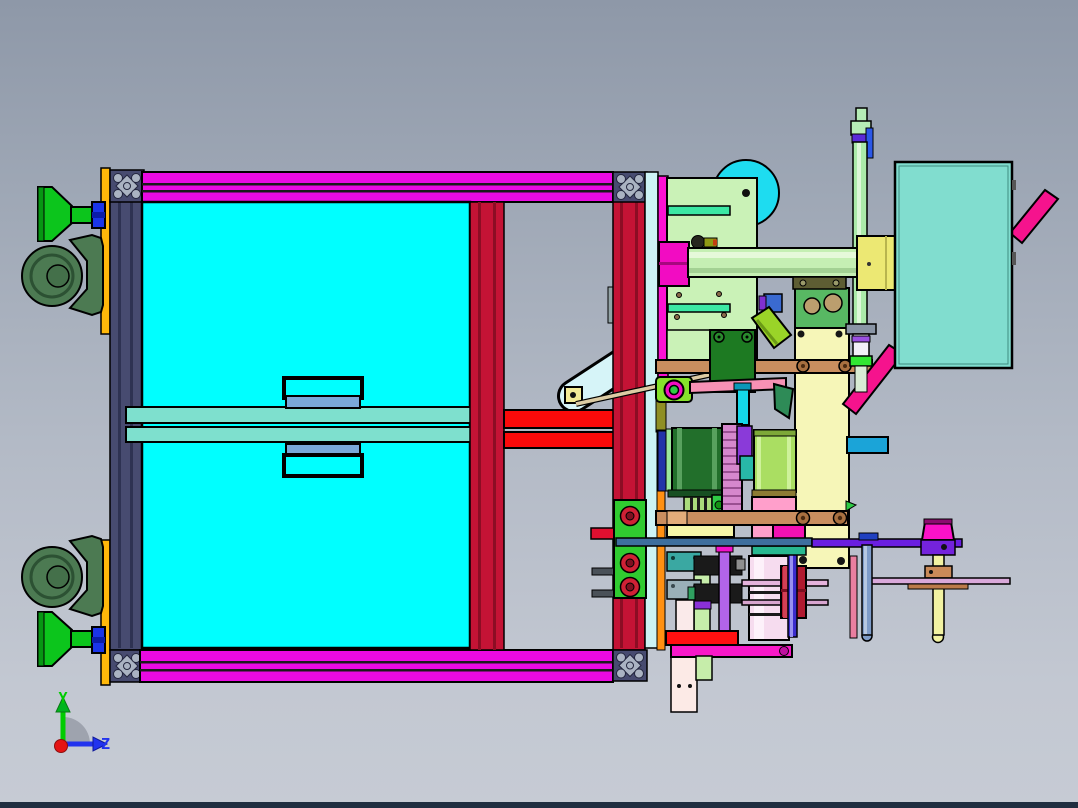 The image size is (1078, 808). I want to click on leveler-nut-upper-stripe, so click(98, 215).